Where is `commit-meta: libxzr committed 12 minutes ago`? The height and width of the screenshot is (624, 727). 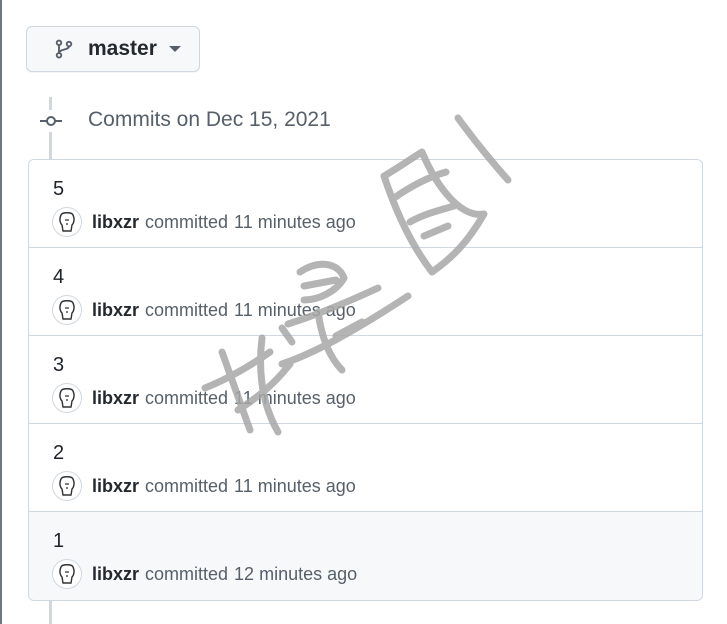 commit-meta: libxzr committed 12 minutes ago is located at coordinates (204, 574).